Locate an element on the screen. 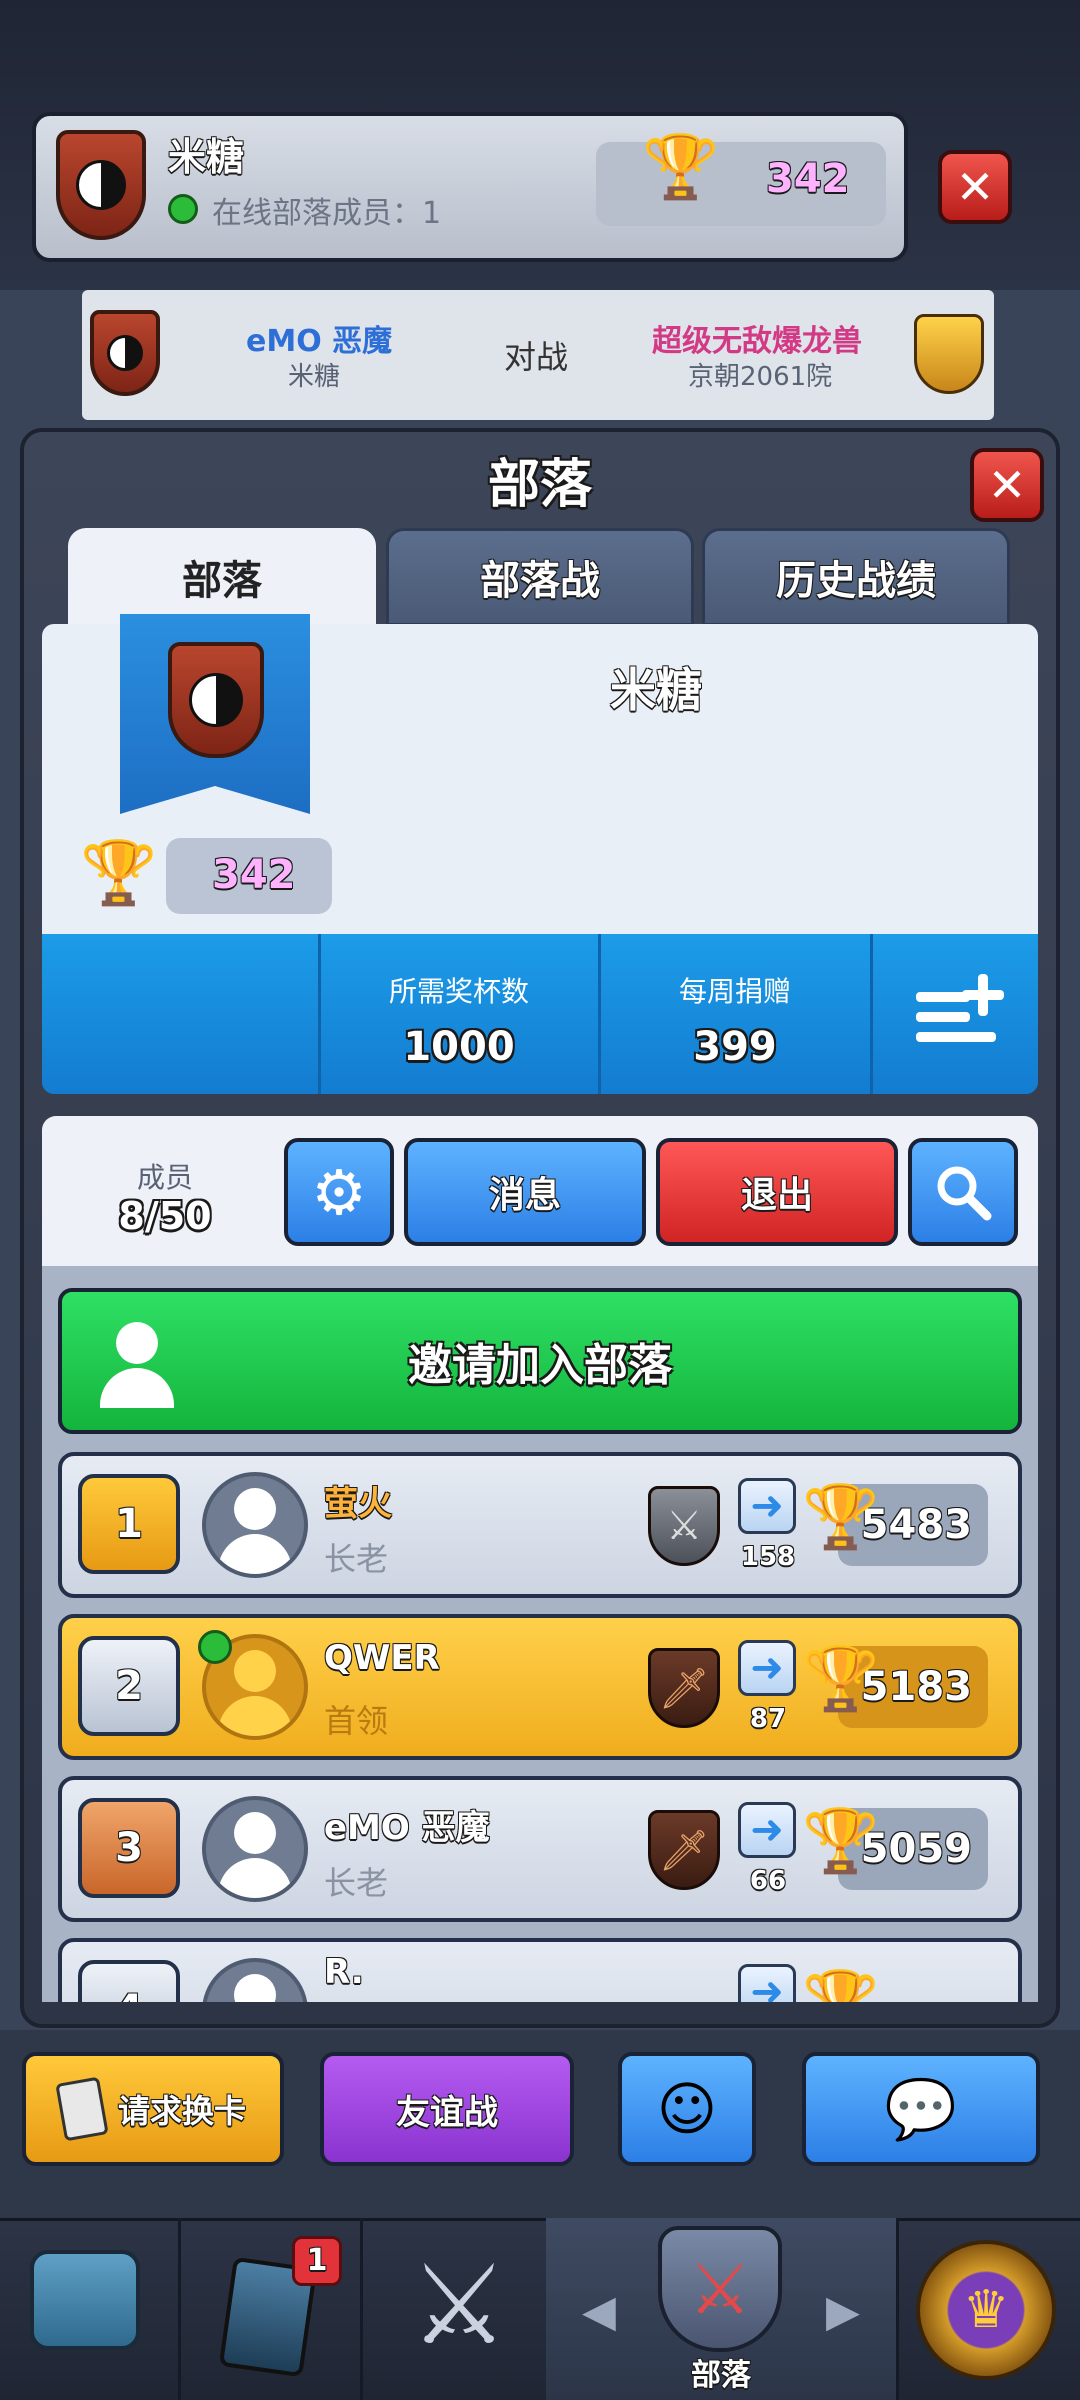 This screenshot has width=1080, height=2400. nav-events: ♛ is located at coordinates (986, 2310).